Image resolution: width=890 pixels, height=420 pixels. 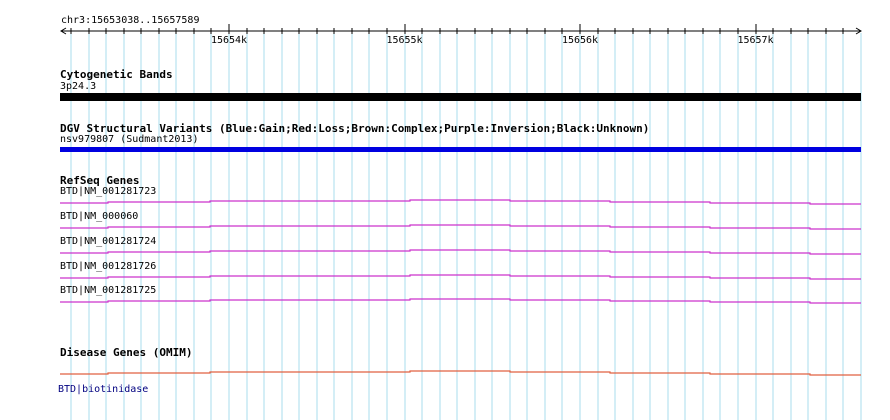 I want to click on omim-feature-label: BTD|biotinidase, so click(x=103, y=390).